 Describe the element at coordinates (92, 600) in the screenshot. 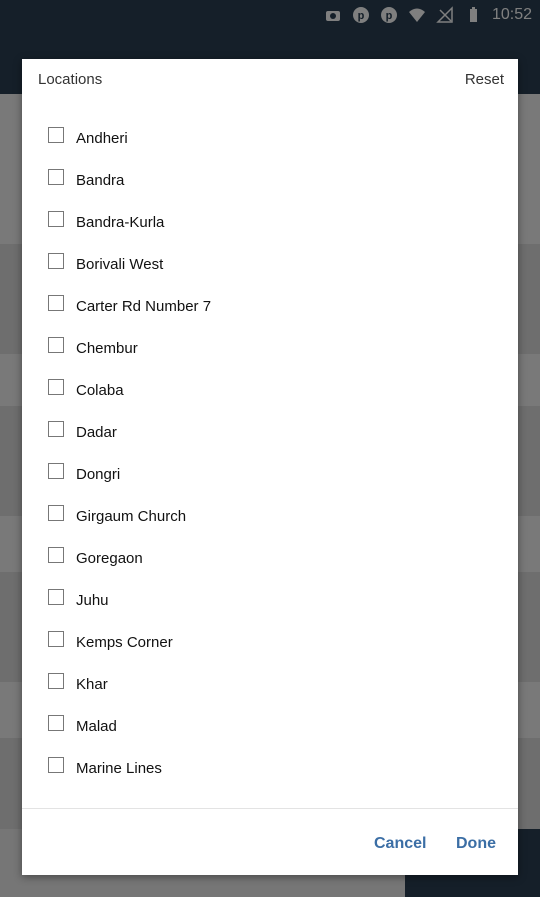

I see `location-label: Juhu` at that location.